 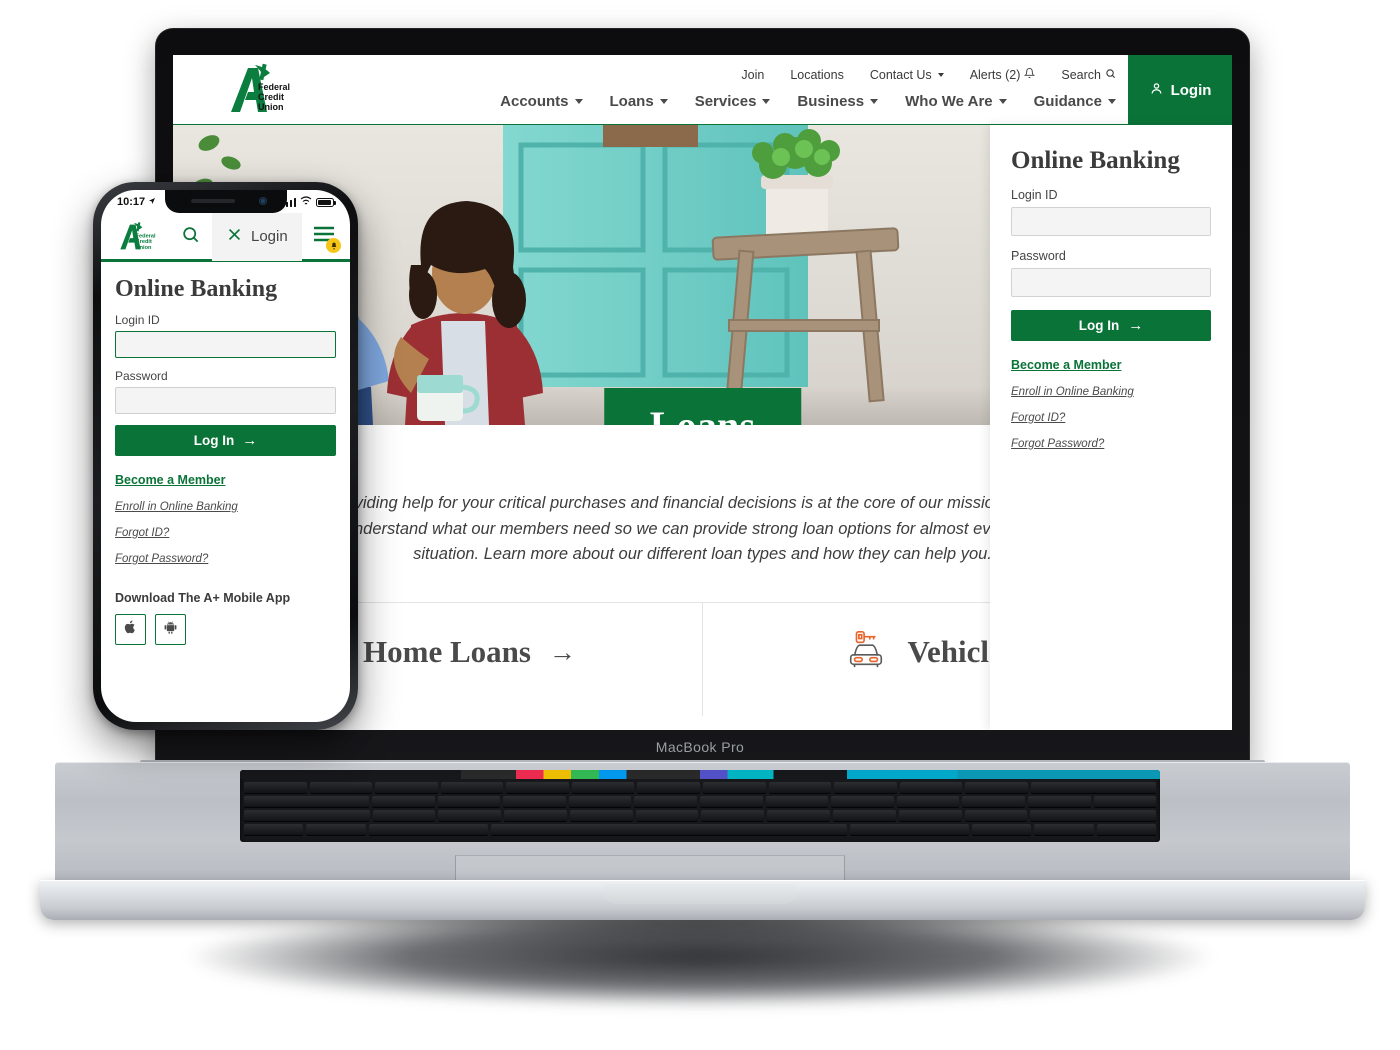 What do you see at coordinates (631, 101) in the screenshot?
I see `nav-label: Loans` at bounding box center [631, 101].